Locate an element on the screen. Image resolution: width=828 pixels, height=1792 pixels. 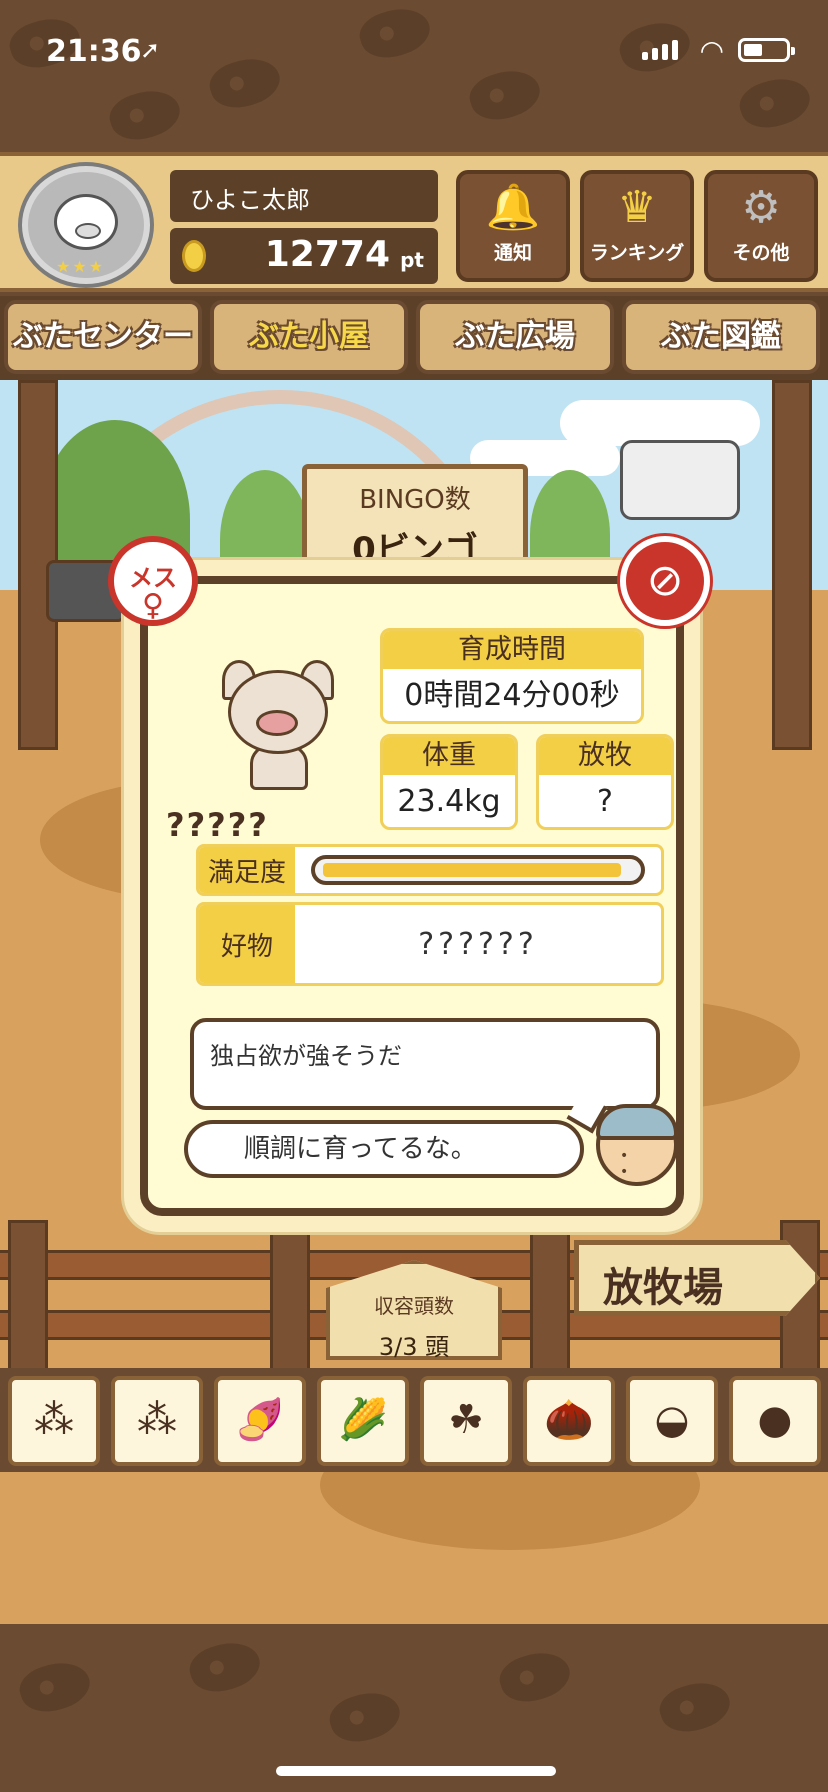
satisfaction-label: 満足度 is located at coordinates (247, 870).